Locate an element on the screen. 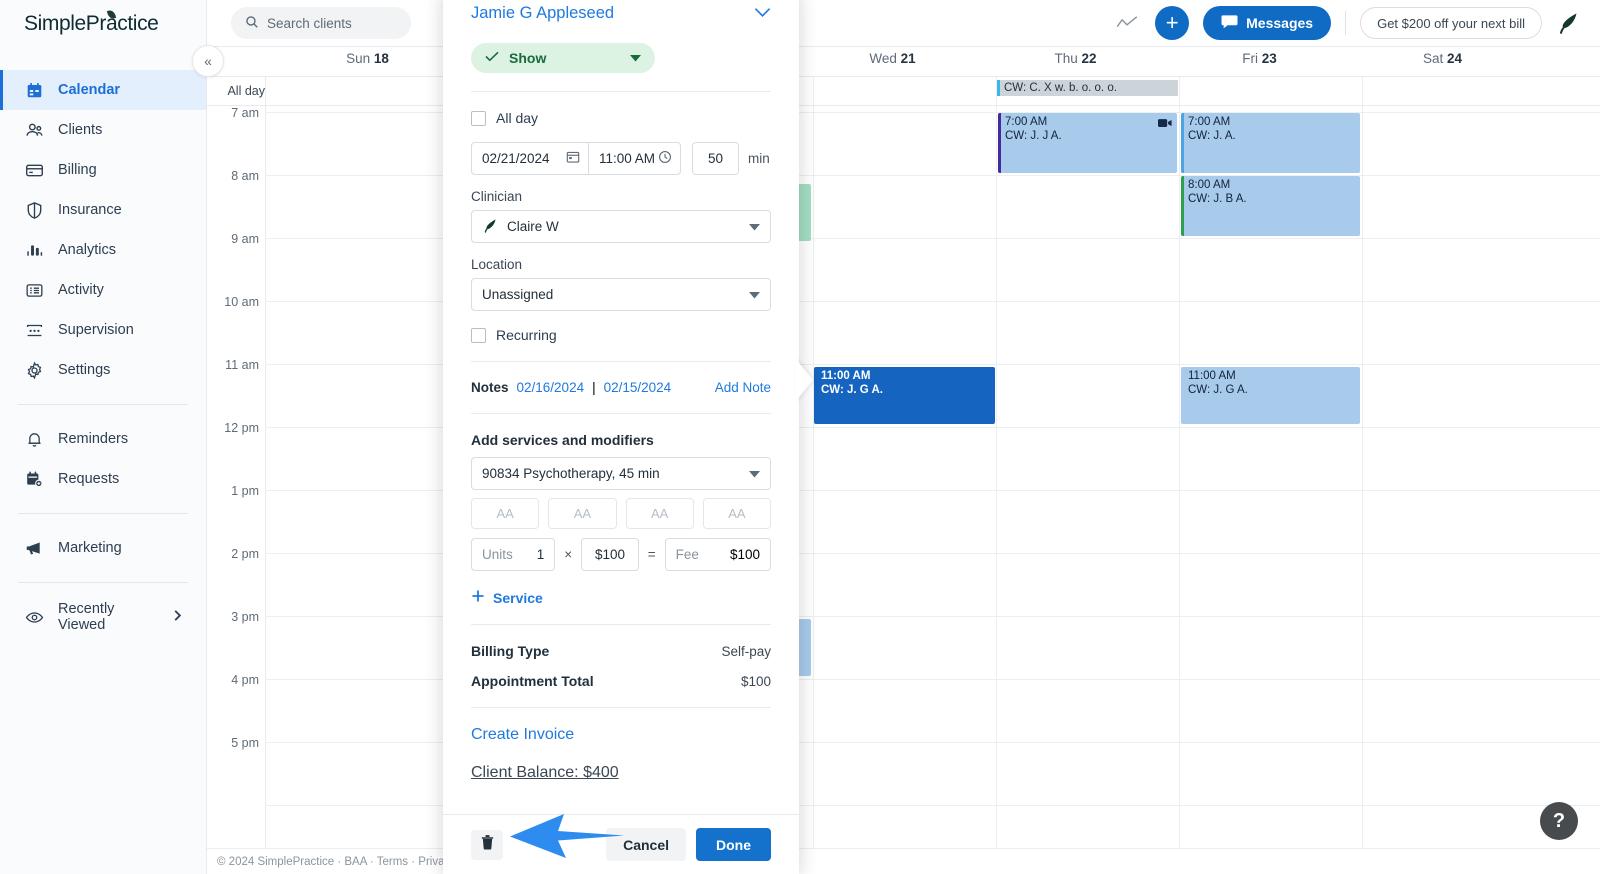  rate-input: $100 is located at coordinates (610, 554).